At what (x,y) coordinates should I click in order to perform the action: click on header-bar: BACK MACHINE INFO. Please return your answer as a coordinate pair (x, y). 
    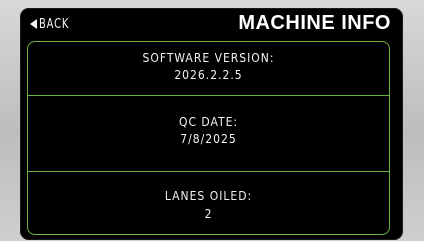
    Looking at the image, I should click on (211, 24).